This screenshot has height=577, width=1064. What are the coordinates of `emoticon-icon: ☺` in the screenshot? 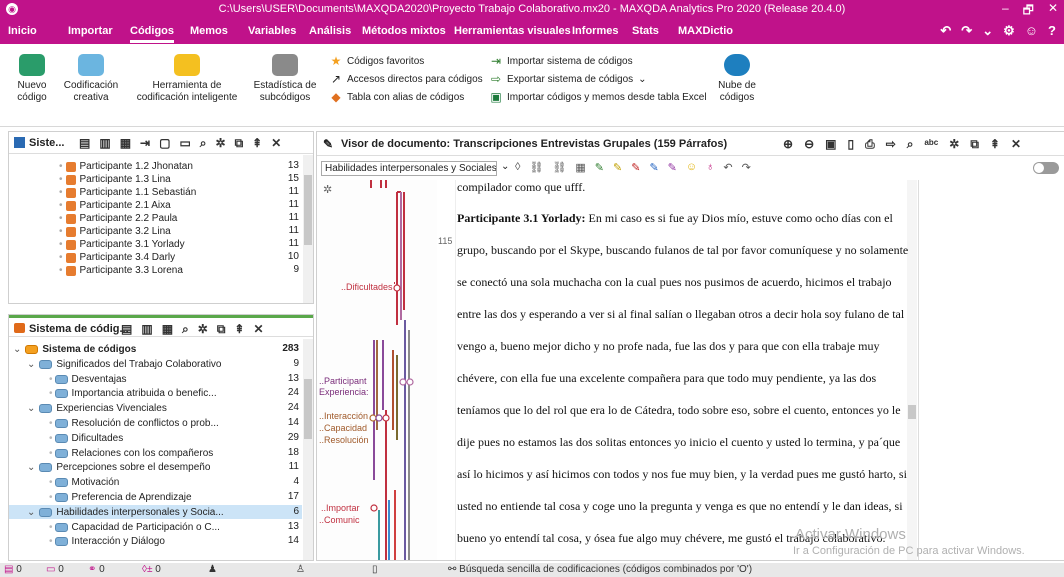 It's located at (691, 167).